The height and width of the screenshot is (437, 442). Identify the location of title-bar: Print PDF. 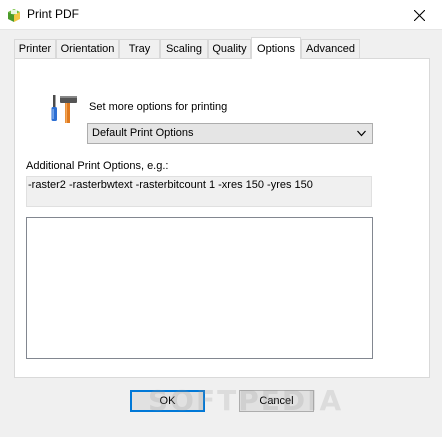
(221, 15).